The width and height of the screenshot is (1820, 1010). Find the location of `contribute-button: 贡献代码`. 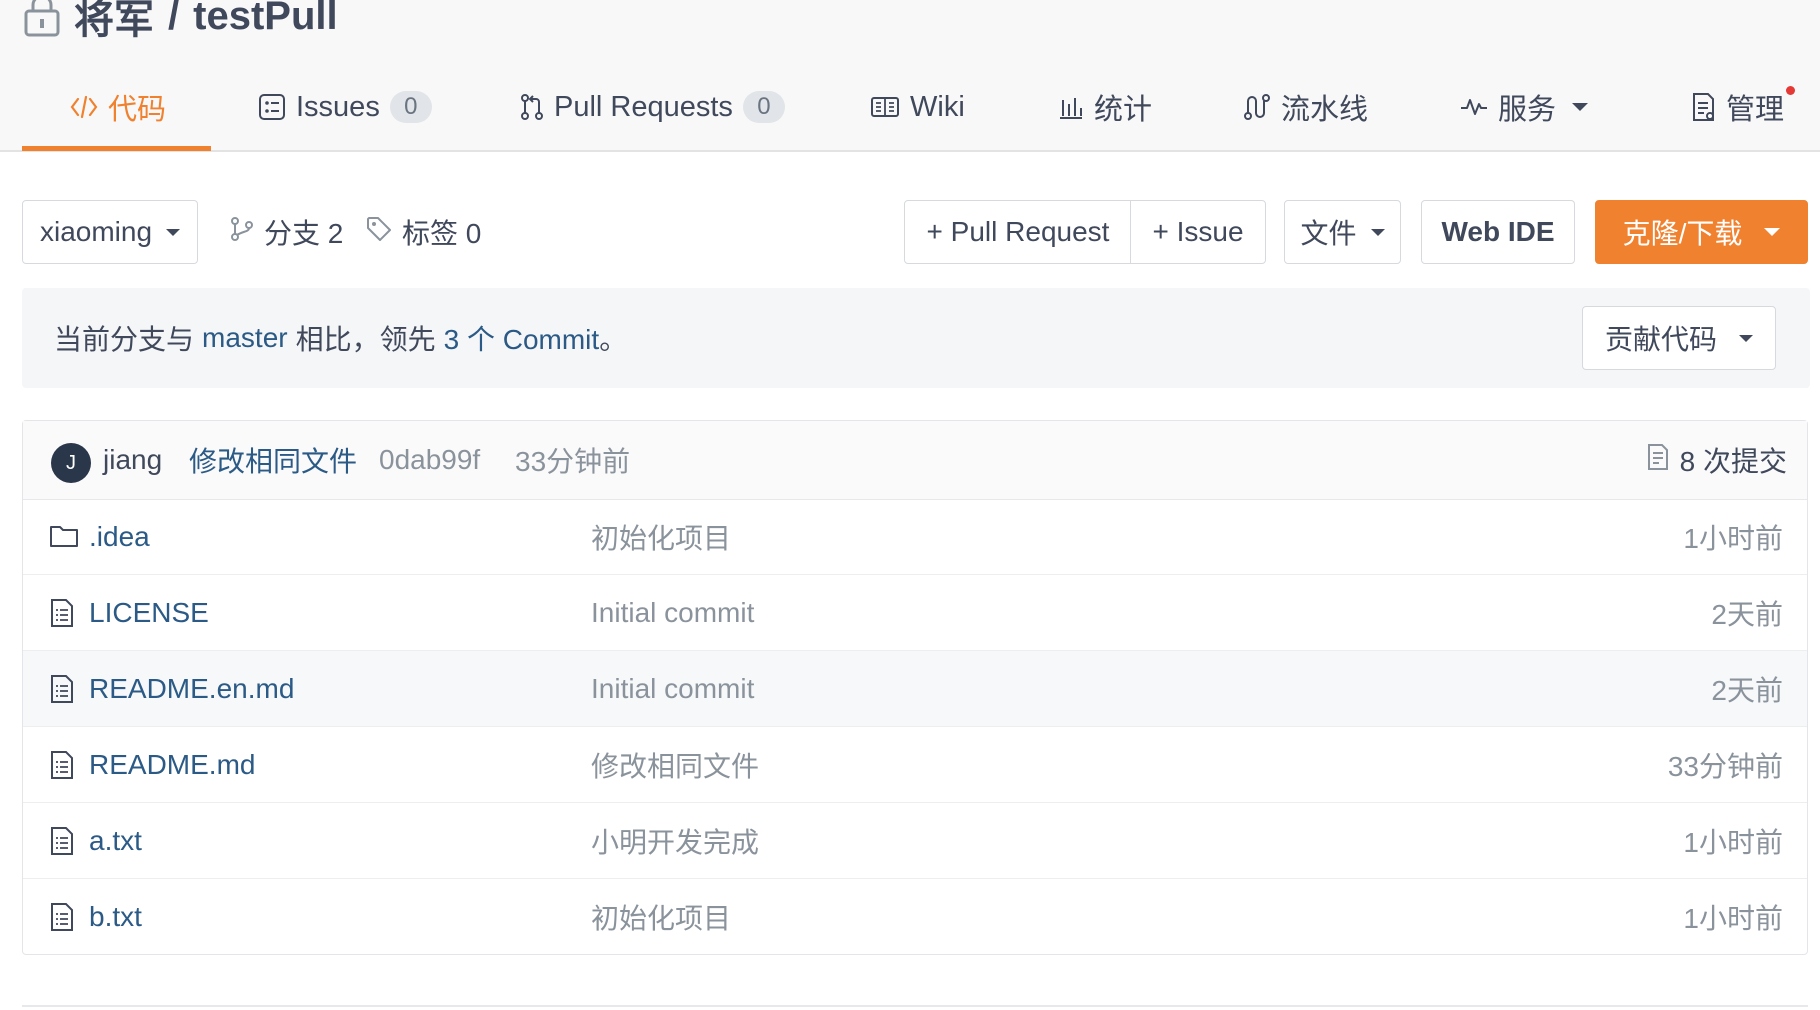

contribute-button: 贡献代码 is located at coordinates (1679, 338).